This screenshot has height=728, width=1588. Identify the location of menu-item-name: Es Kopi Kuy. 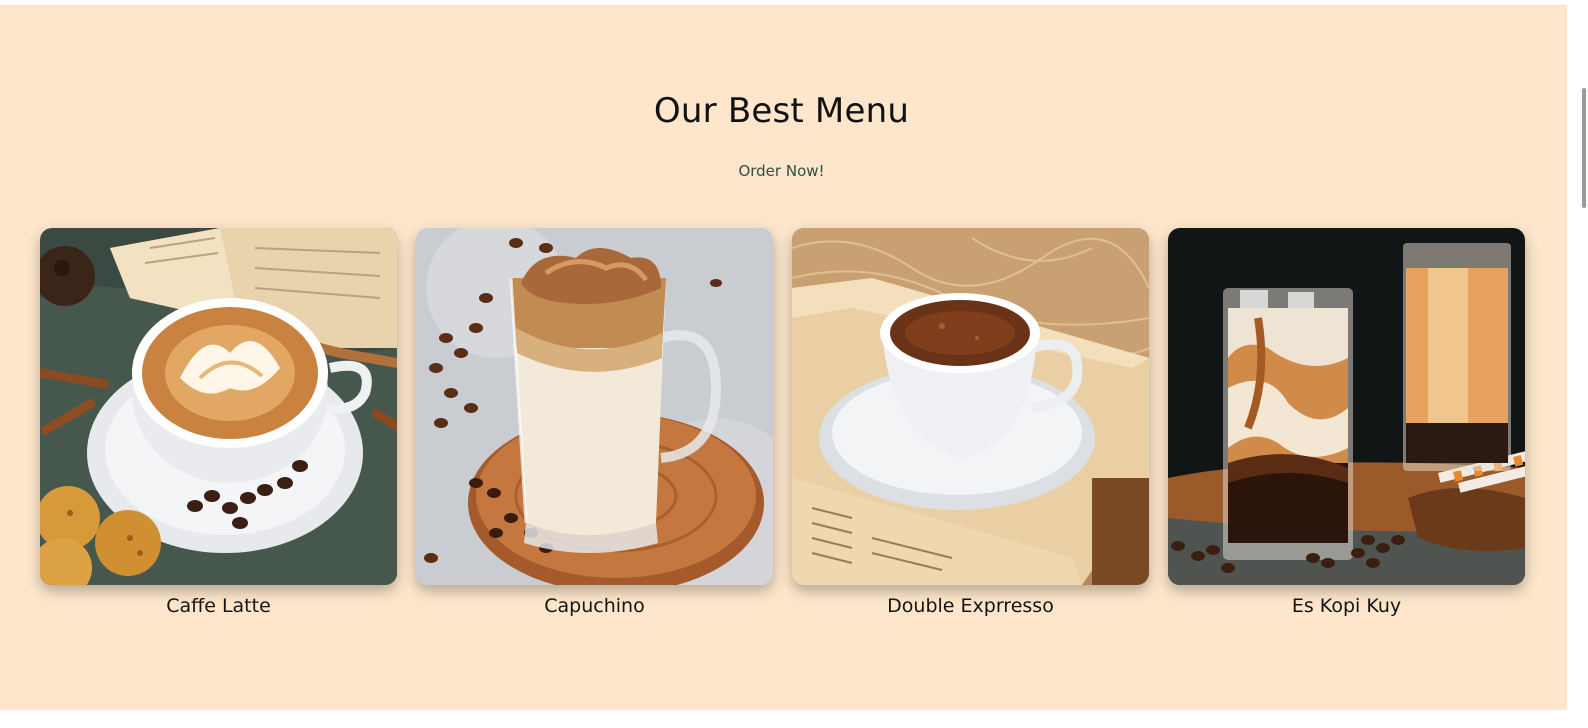
(1346, 606).